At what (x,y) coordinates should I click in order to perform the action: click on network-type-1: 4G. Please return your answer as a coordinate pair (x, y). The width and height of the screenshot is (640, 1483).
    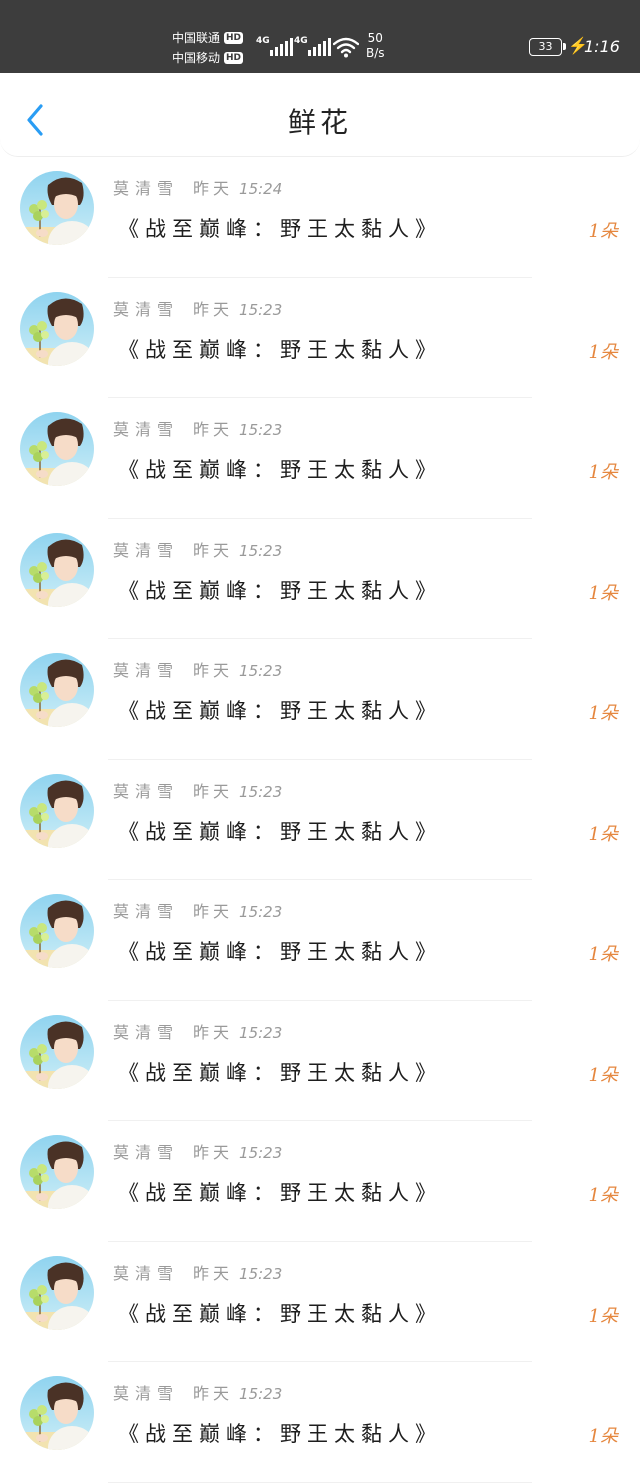
    Looking at the image, I should click on (263, 41).